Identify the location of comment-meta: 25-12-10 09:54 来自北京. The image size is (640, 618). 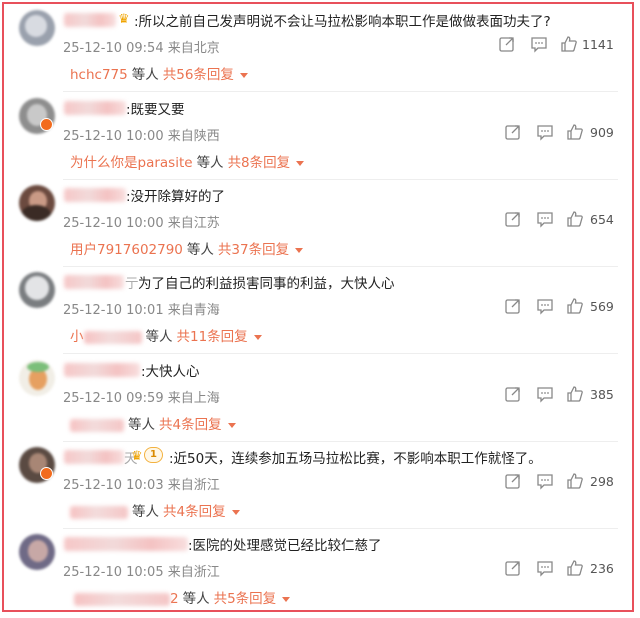
(141, 46).